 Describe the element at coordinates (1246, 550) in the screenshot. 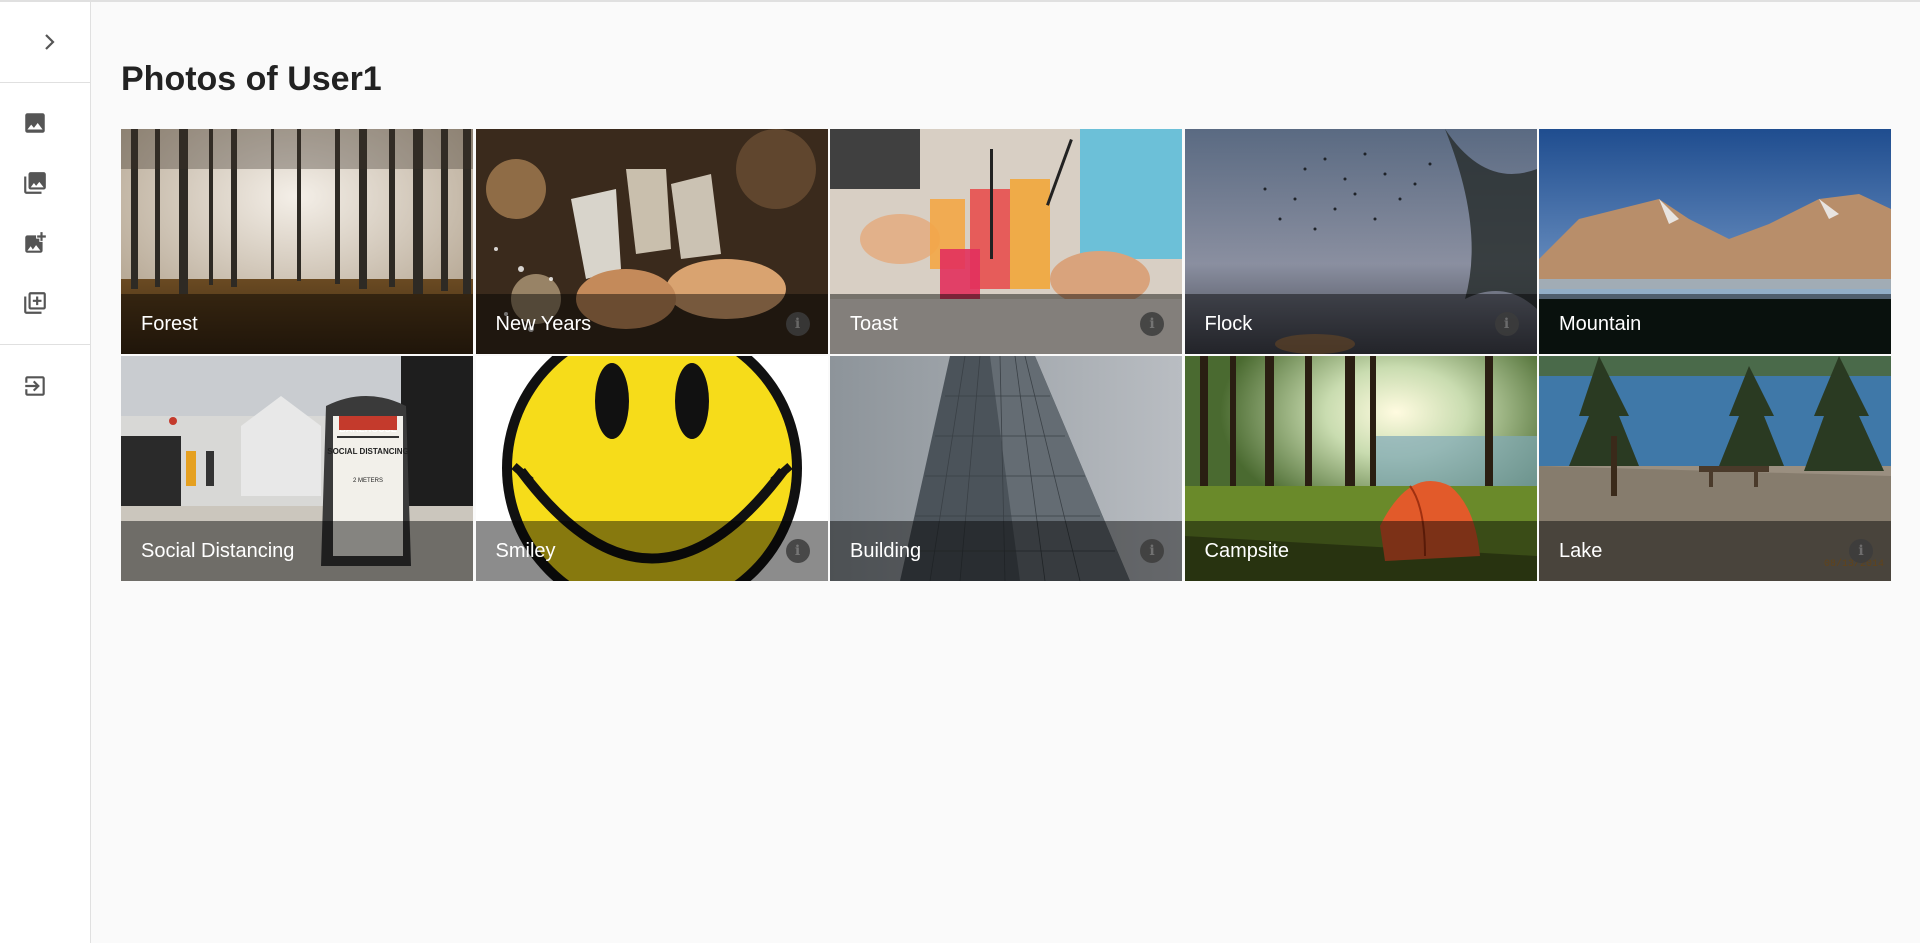

I see `photo-title: Campsite` at that location.